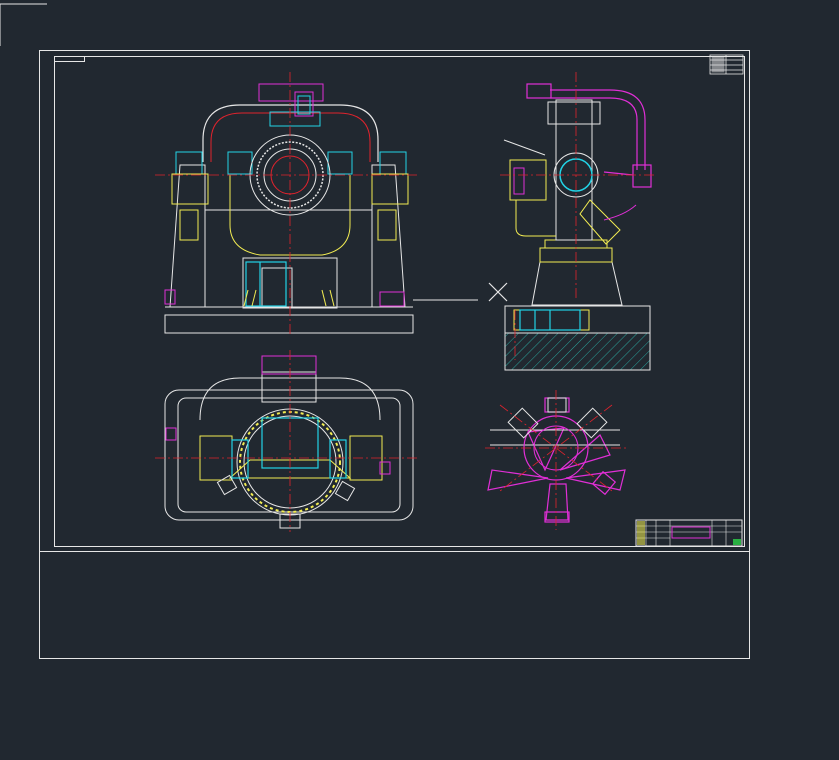 The image size is (839, 760). What do you see at coordinates (331, 204) in the screenshot?
I see `front-view` at bounding box center [331, 204].